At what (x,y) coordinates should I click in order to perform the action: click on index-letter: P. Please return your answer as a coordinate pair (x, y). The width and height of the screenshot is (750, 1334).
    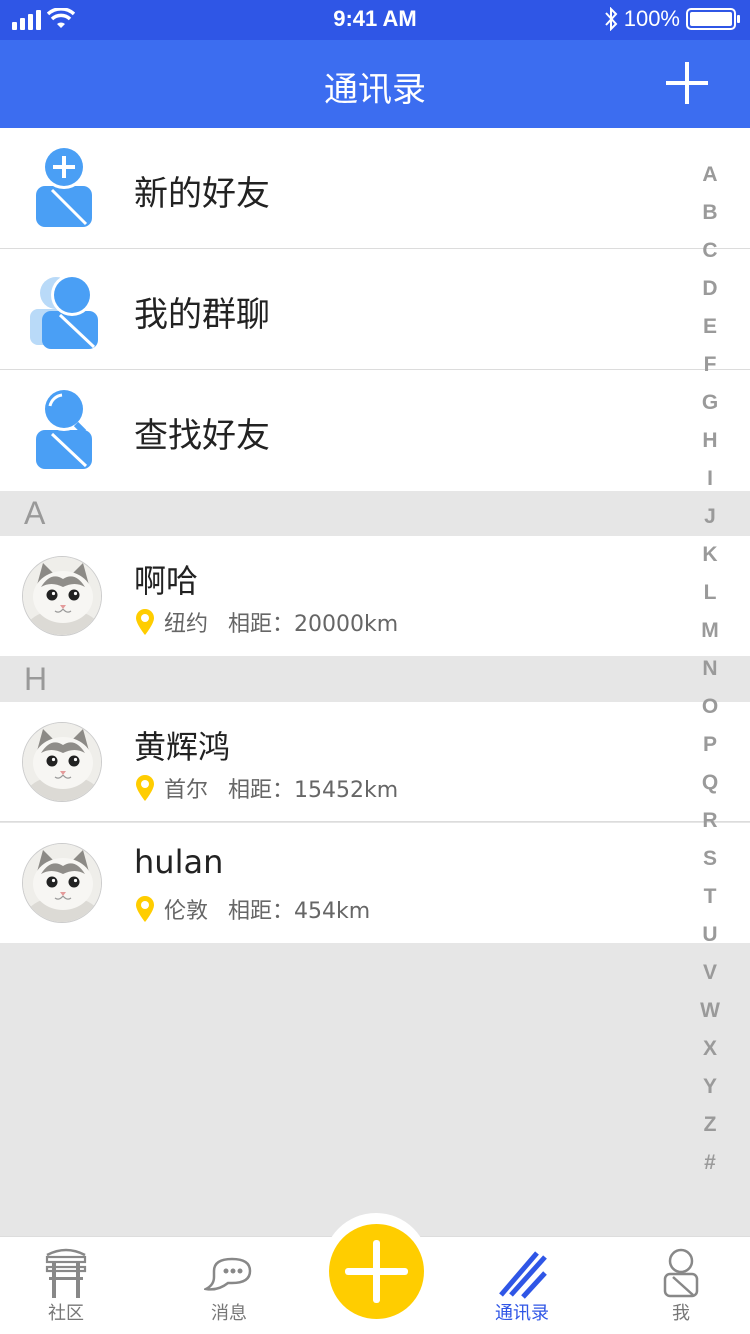
    Looking at the image, I should click on (710, 745).